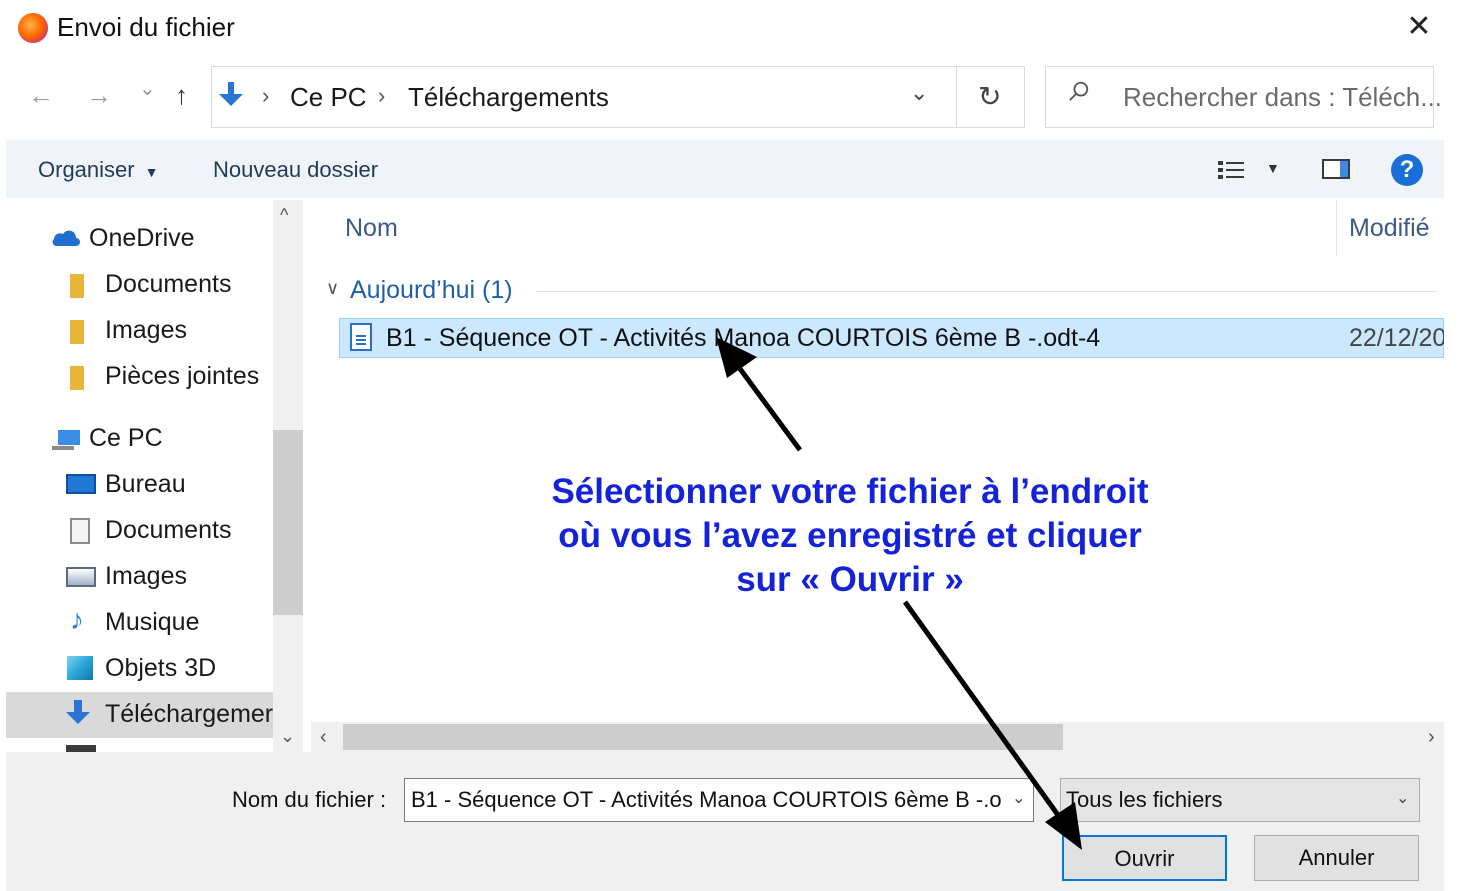 This screenshot has width=1459, height=891. What do you see at coordinates (66, 440) in the screenshot?
I see `computer-icon` at bounding box center [66, 440].